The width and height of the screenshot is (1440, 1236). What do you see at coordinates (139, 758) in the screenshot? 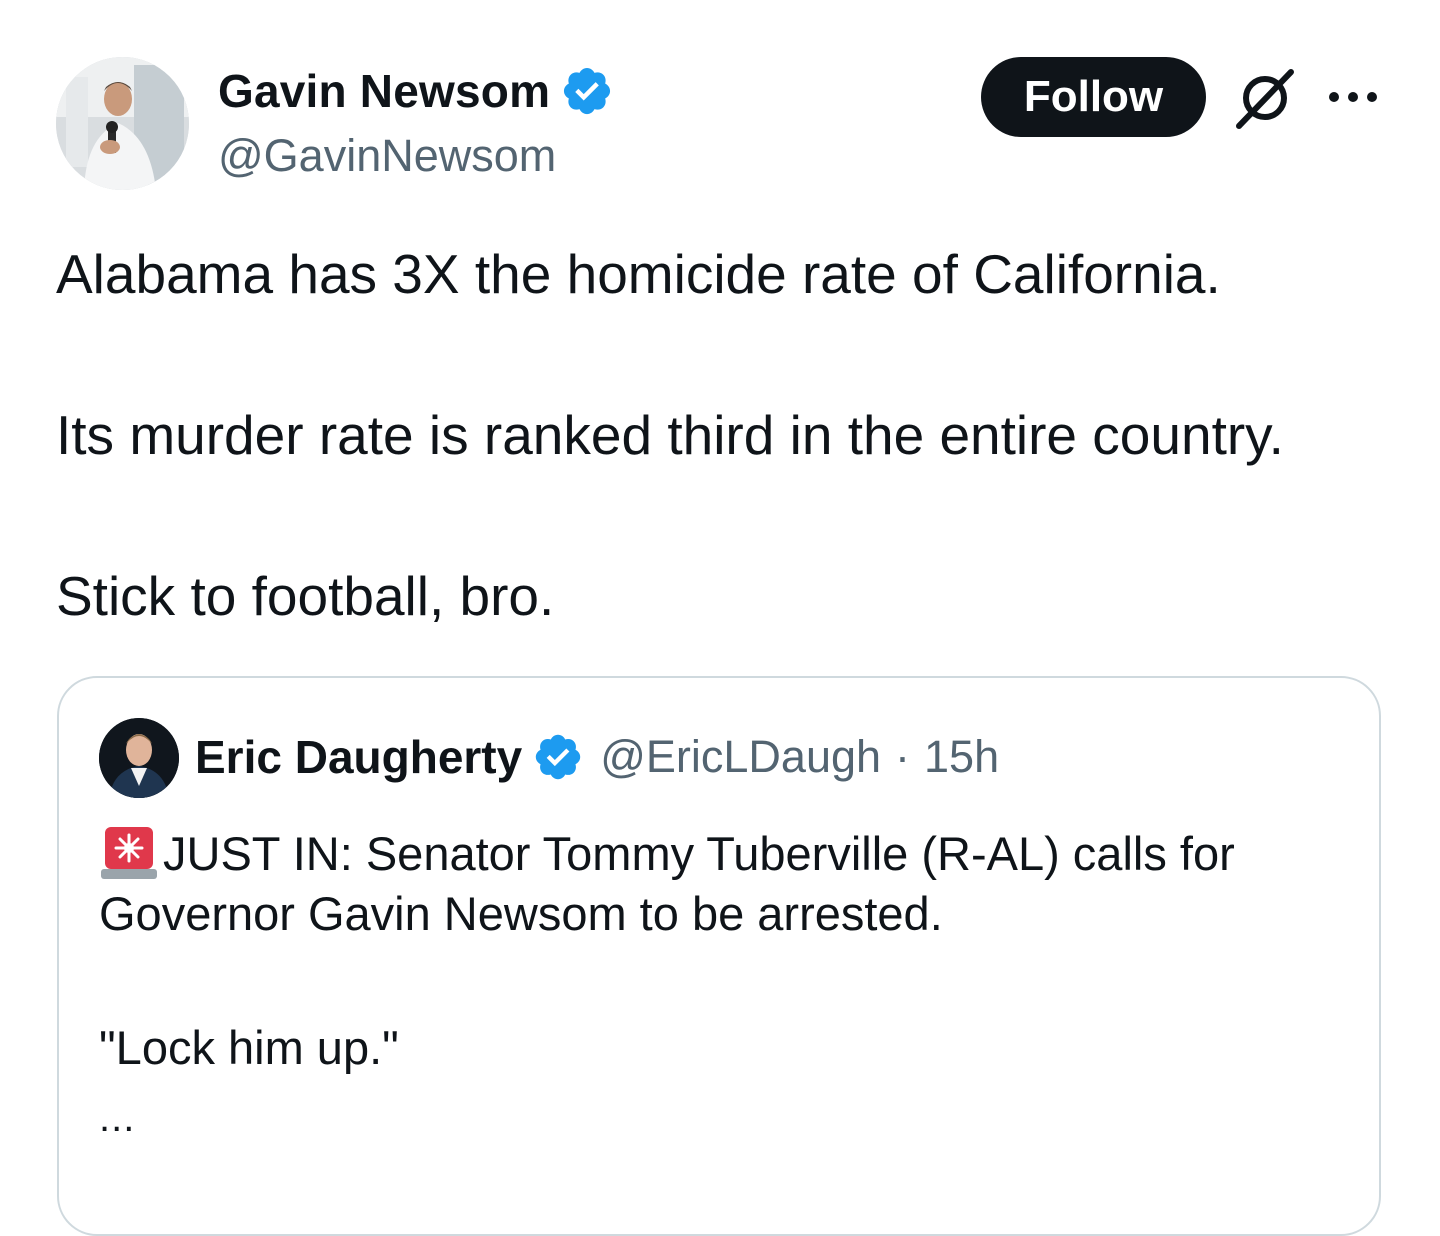
I see `quoted-author-avatar` at bounding box center [139, 758].